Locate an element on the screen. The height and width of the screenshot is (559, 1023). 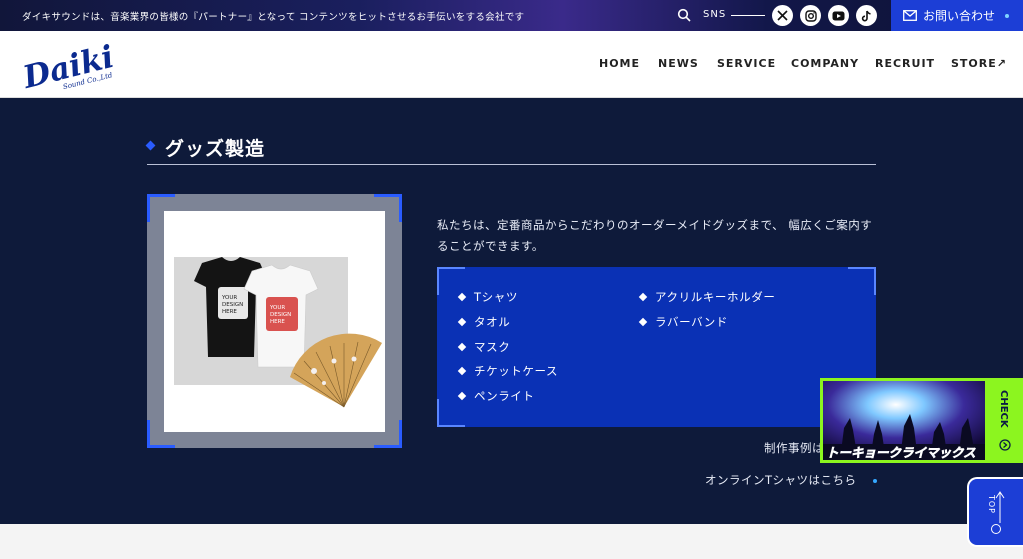
svg-text: TOP is located at coordinates (991, 504).